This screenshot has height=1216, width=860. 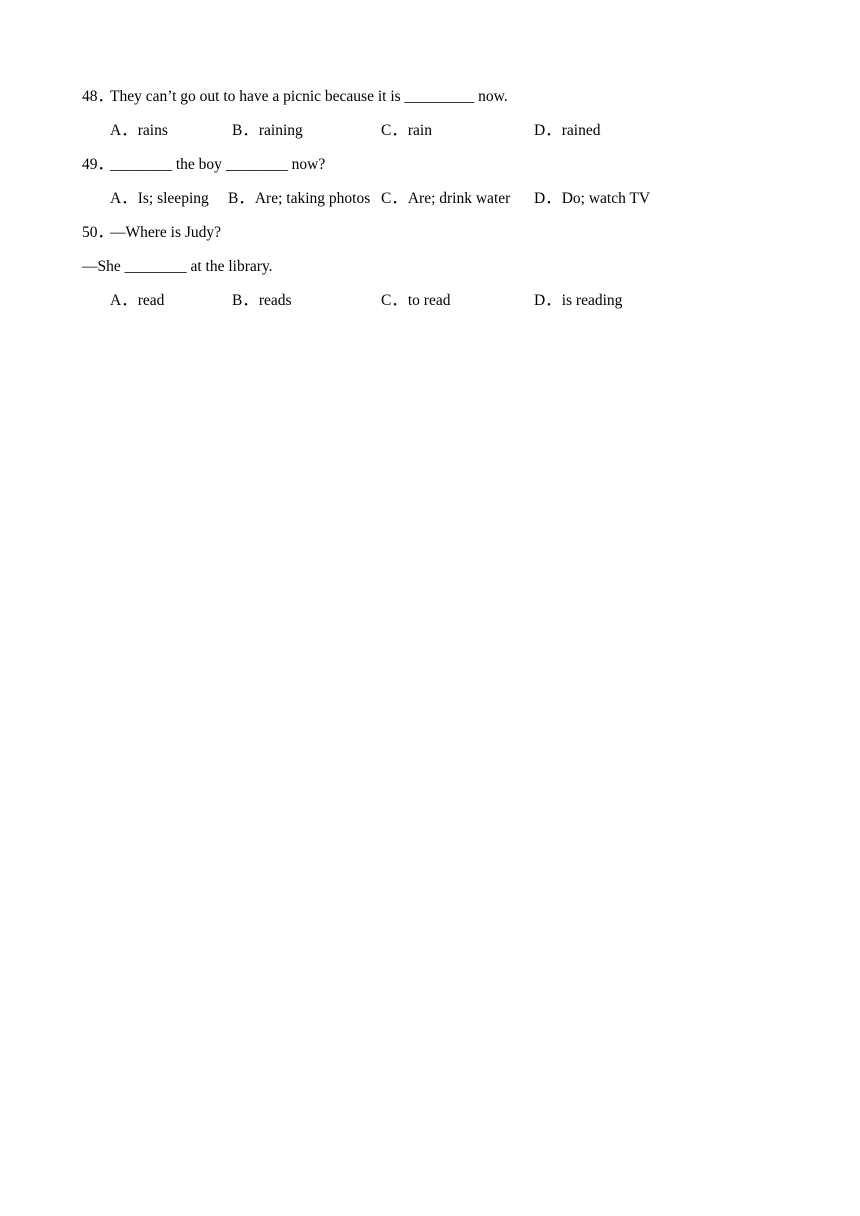 I want to click on question-text: ________ the boy ________ now?, so click(x=218, y=164).